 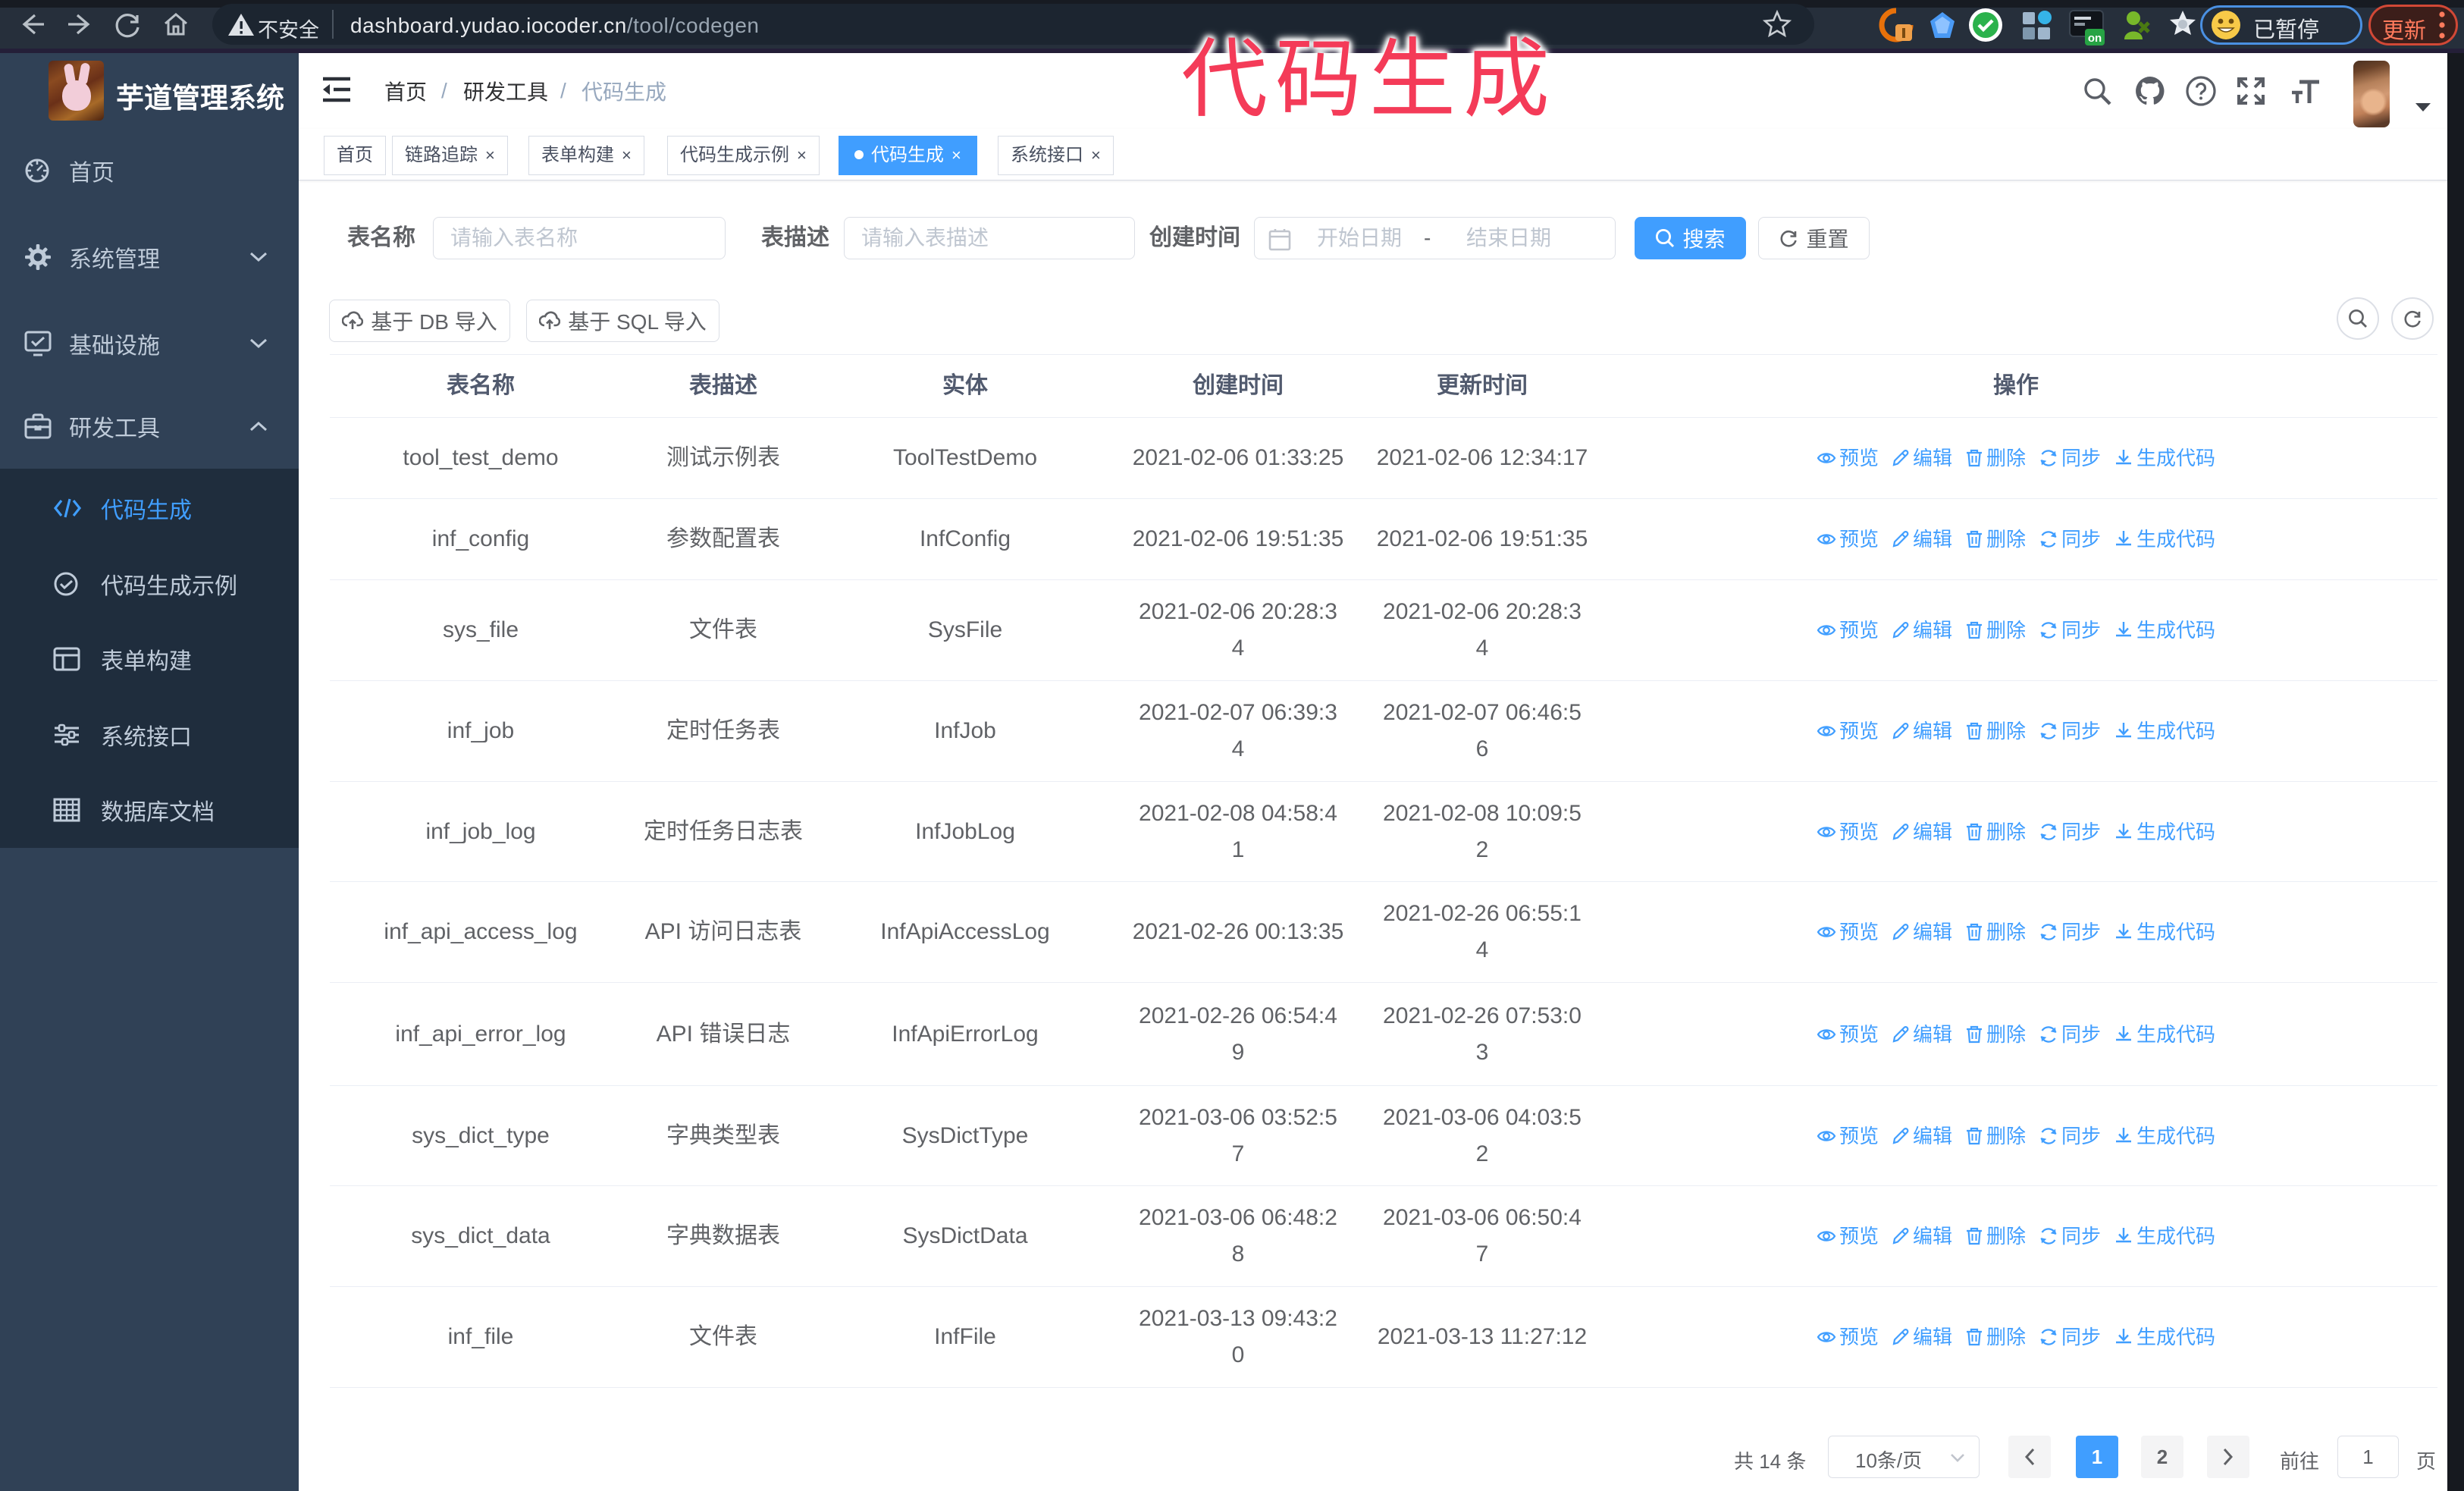 I want to click on svg-text: on, so click(x=2095, y=38).